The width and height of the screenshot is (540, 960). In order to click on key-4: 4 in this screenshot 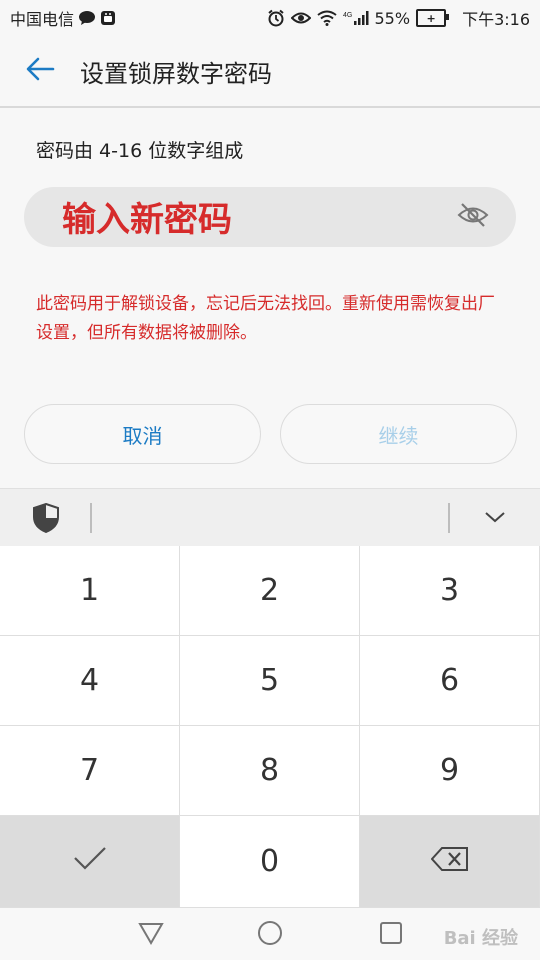, I will do `click(90, 681)`.